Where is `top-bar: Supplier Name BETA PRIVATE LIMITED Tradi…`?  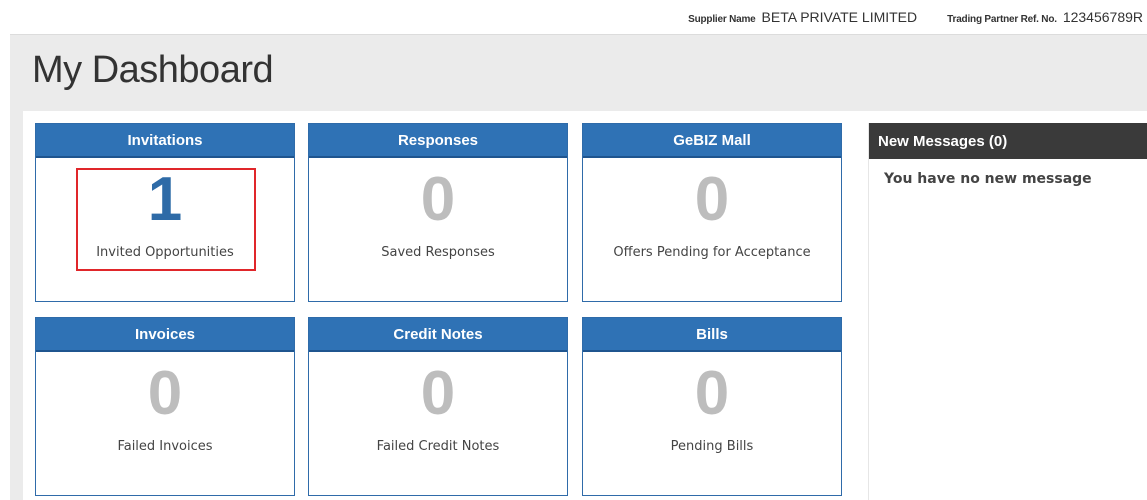 top-bar: Supplier Name BETA PRIVATE LIMITED Tradi… is located at coordinates (573, 17).